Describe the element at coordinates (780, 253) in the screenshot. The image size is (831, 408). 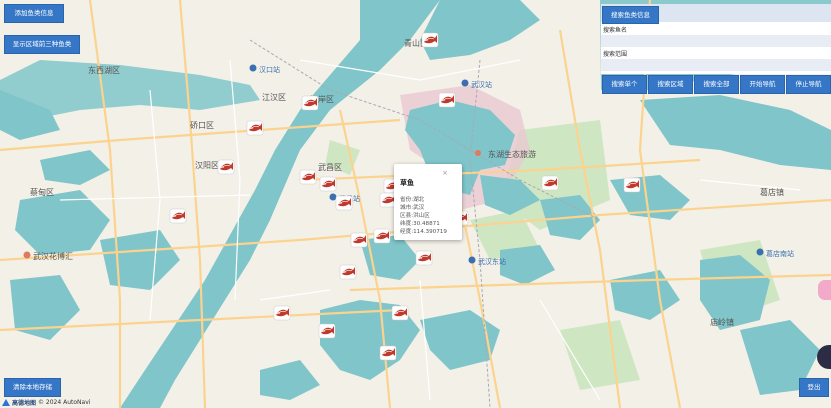
I see `label-gedian-south: 葛店南站` at that location.